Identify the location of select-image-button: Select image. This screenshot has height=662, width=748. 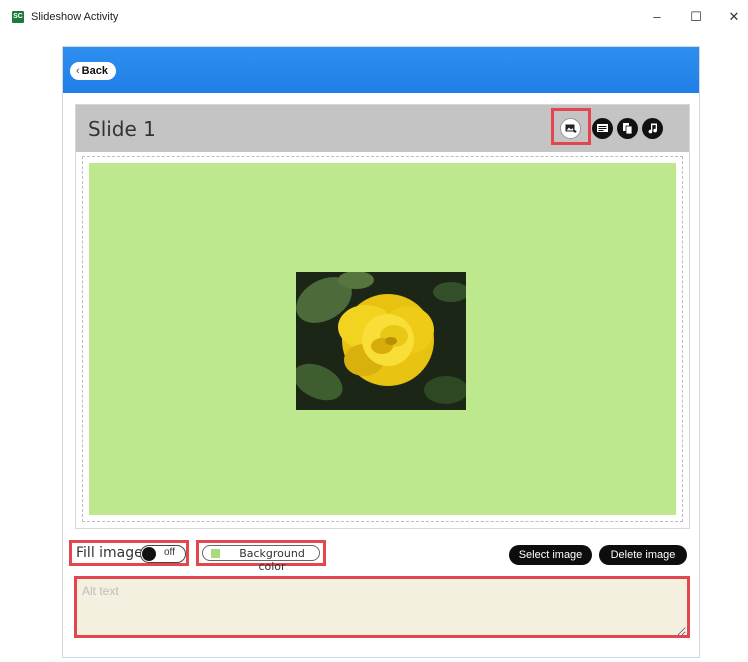
(550, 555).